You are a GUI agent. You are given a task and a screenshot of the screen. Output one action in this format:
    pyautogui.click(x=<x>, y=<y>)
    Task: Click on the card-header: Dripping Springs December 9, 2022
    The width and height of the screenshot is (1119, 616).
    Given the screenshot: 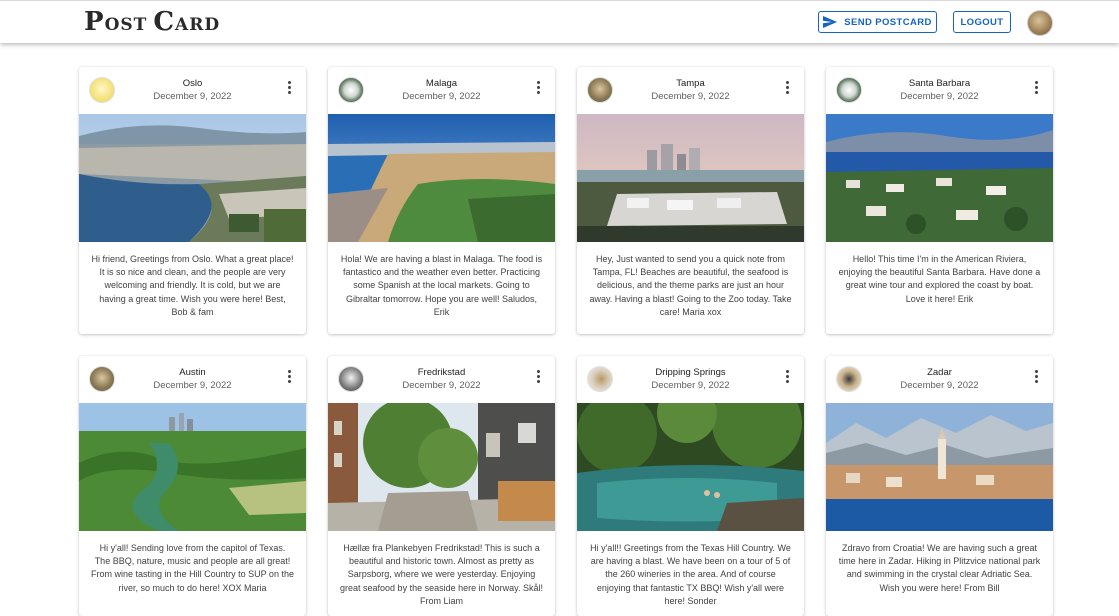 What is the action you would take?
    pyautogui.click(x=690, y=379)
    